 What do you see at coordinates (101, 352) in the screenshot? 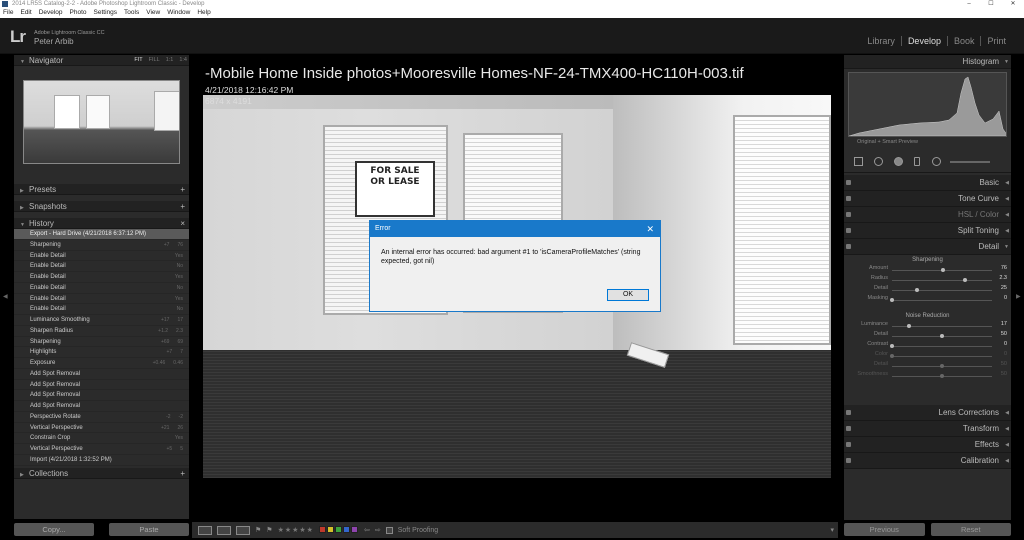
I see `history-item: Highlights +7 7` at bounding box center [101, 352].